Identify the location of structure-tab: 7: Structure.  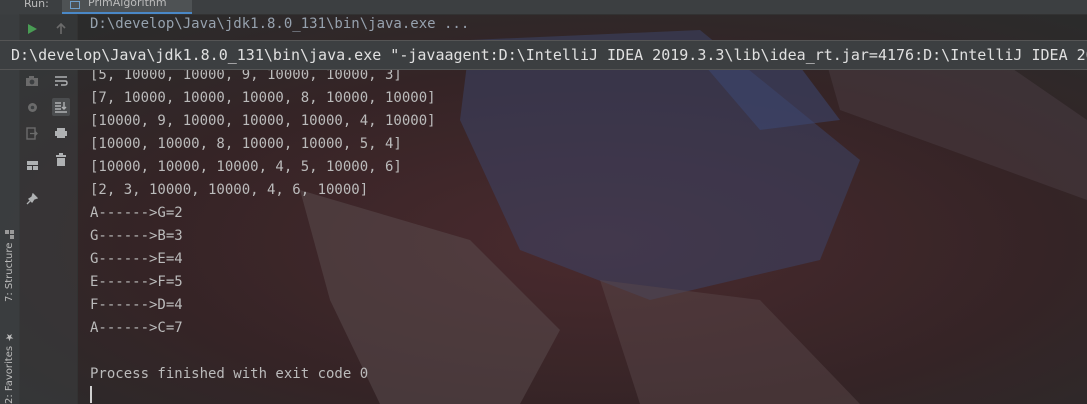
(9, 262).